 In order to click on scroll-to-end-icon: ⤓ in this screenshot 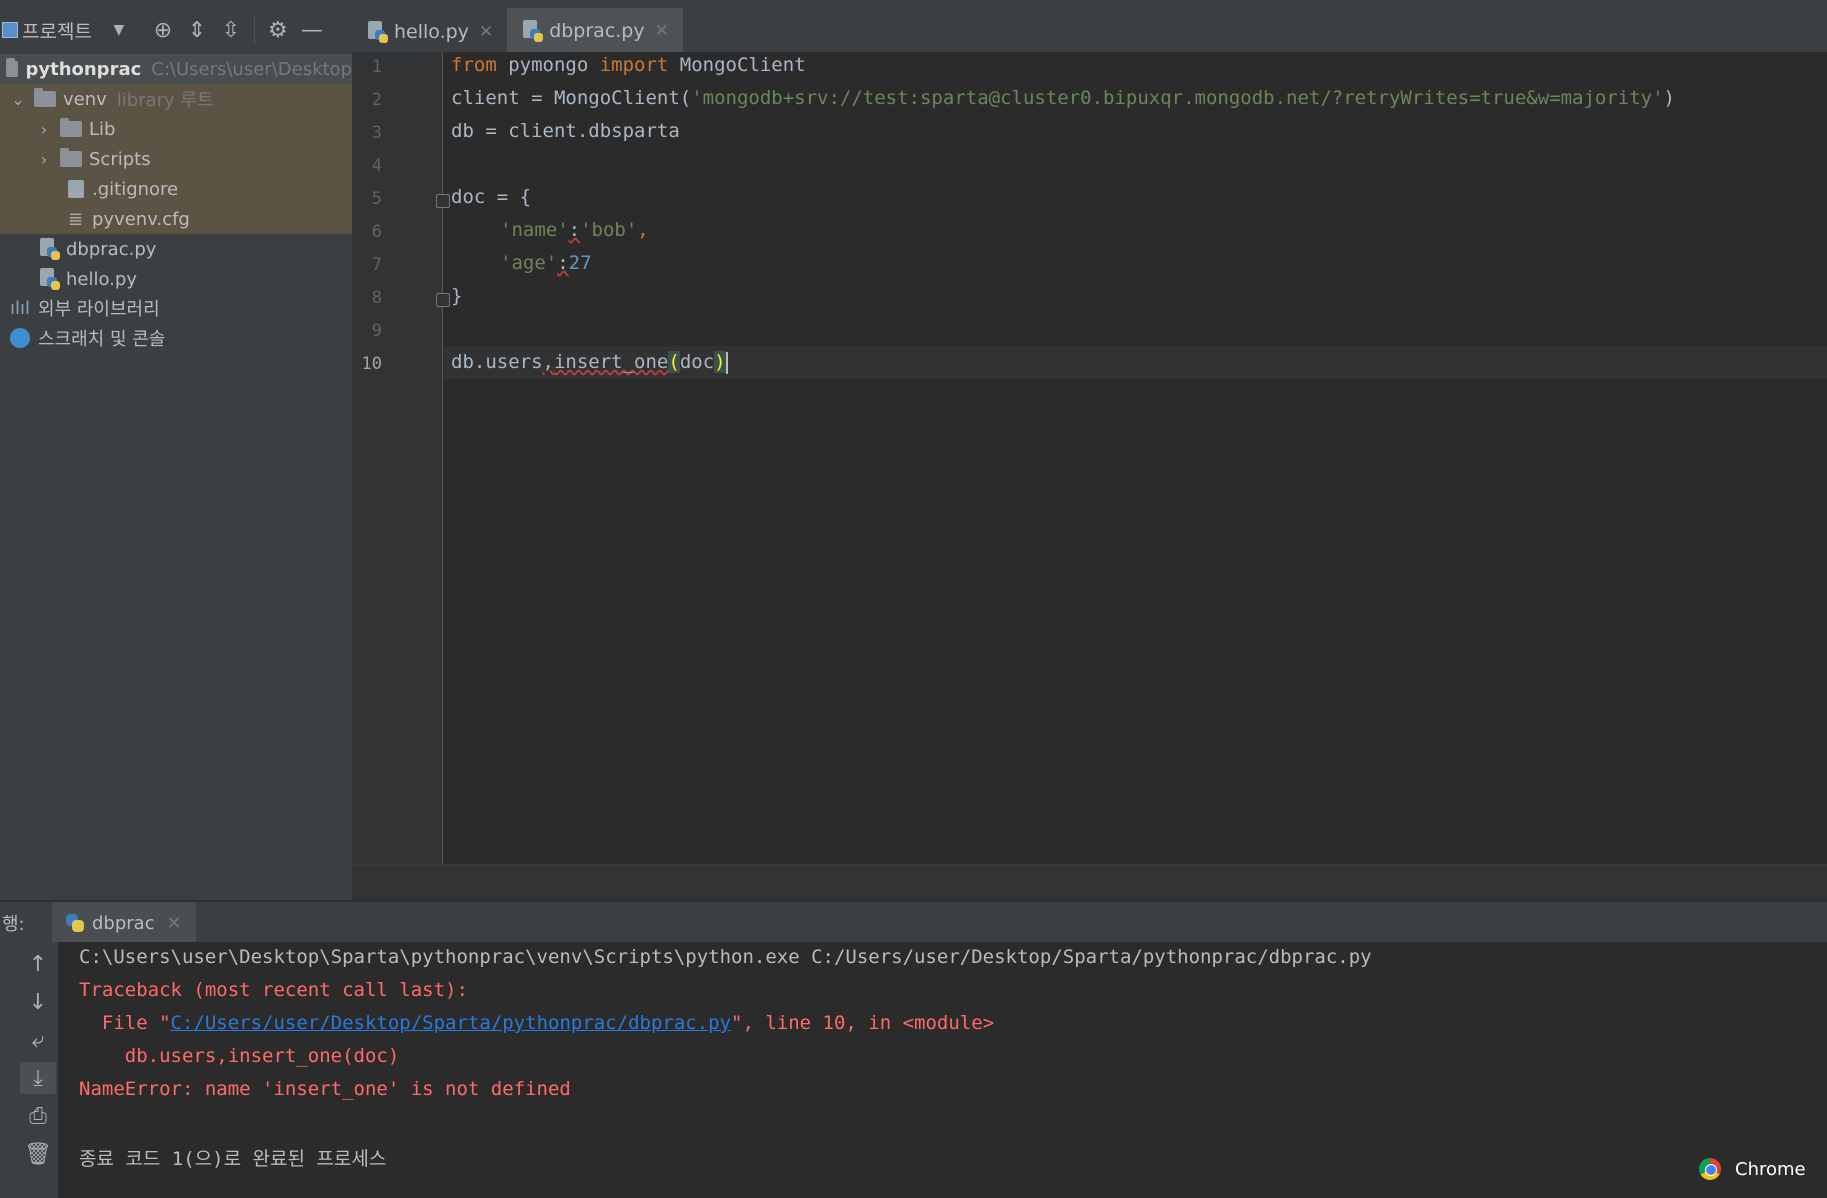, I will do `click(38, 1078)`.